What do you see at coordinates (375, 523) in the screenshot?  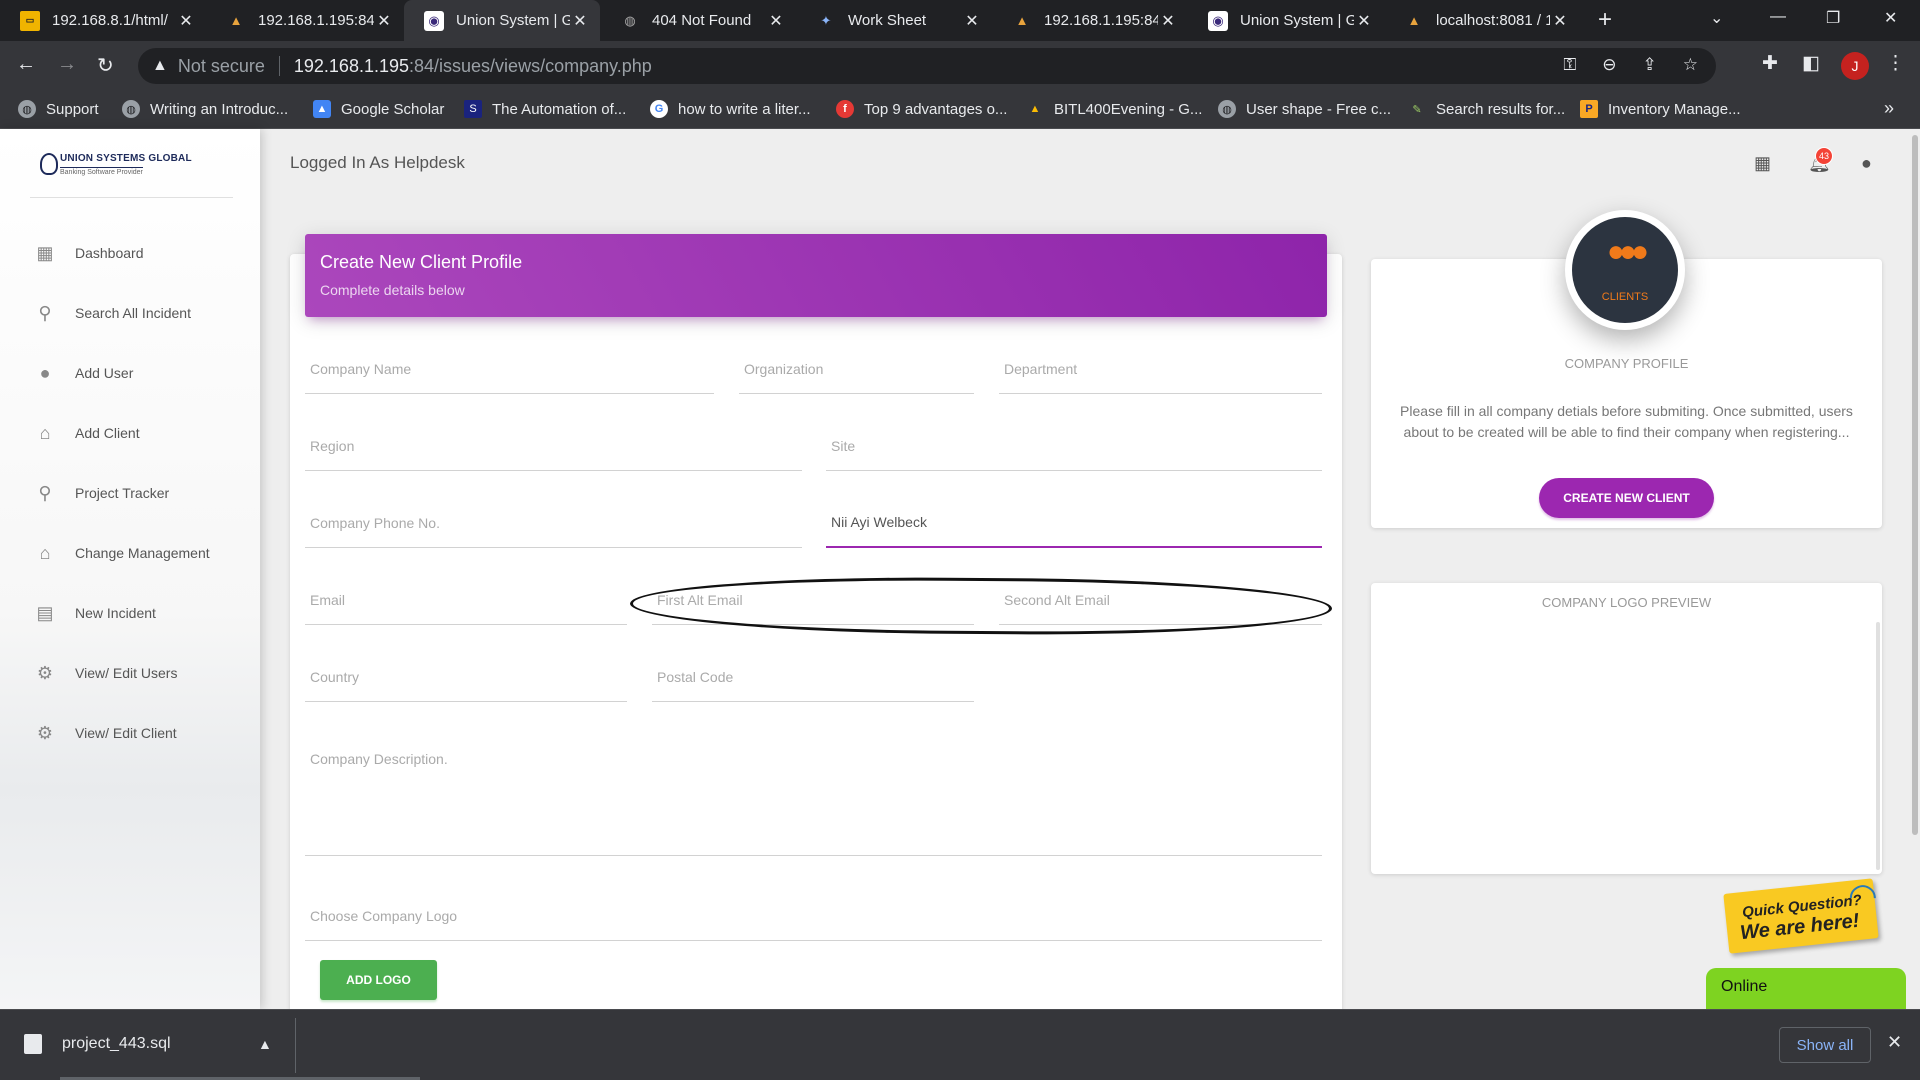 I see `field-label: Company Phone No.` at bounding box center [375, 523].